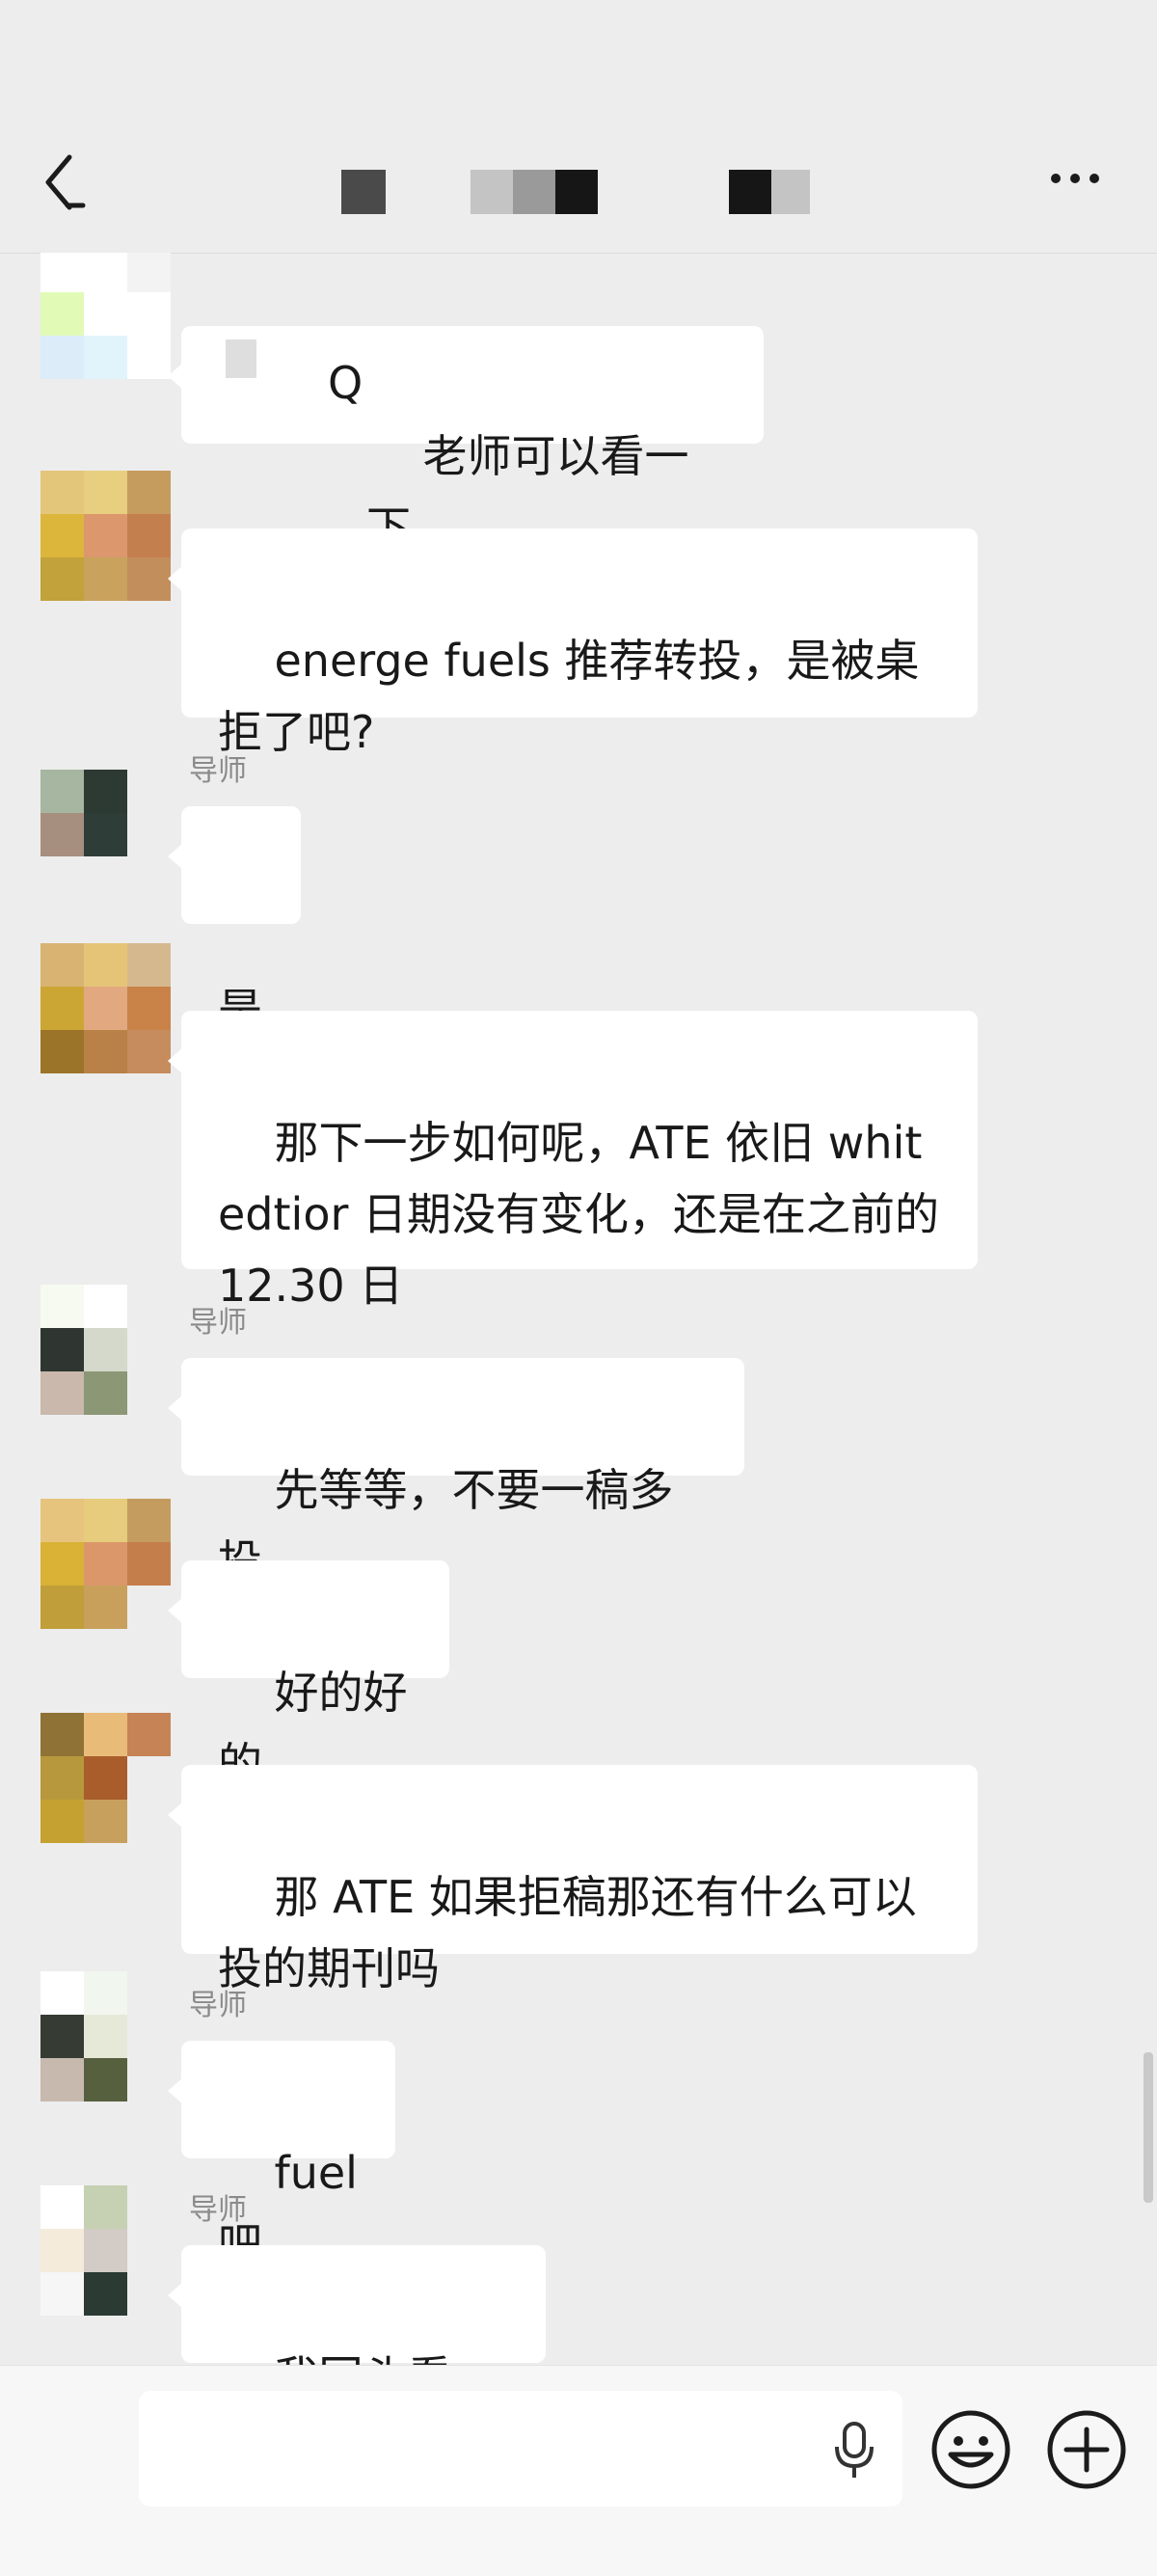  What do you see at coordinates (456, 1472) in the screenshot?
I see `message-bubble: 先等等，不要一稿多投` at bounding box center [456, 1472].